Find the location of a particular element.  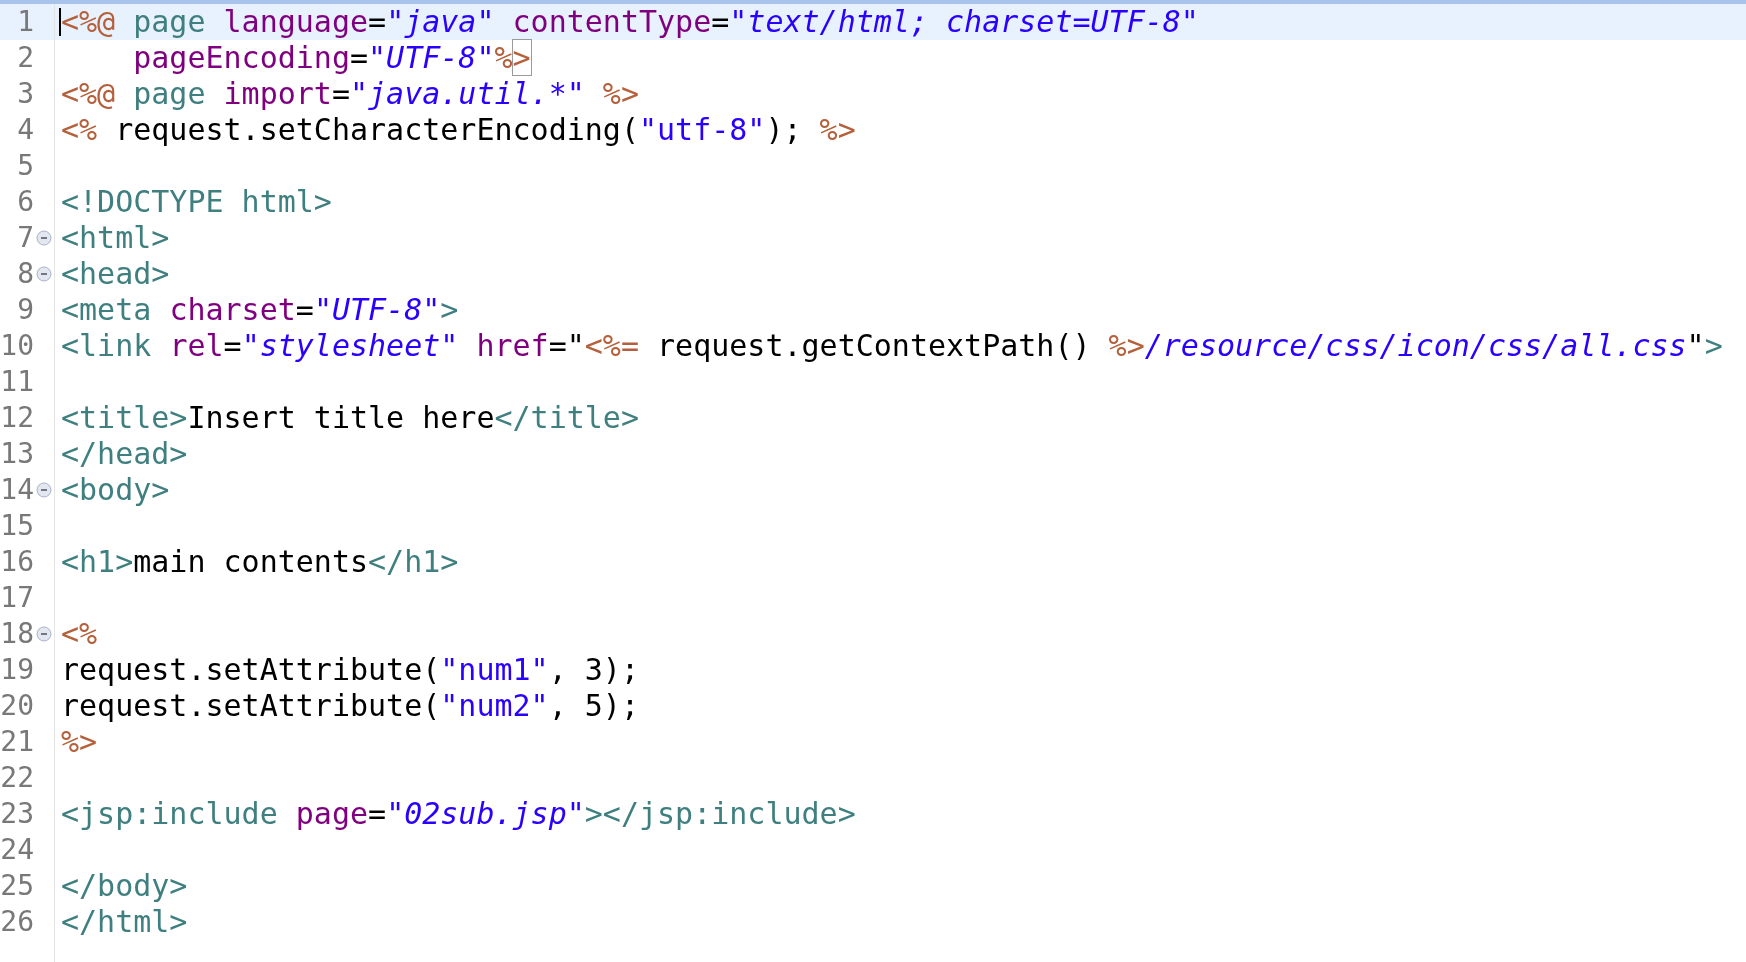

code-line: </head> is located at coordinates (124, 454).